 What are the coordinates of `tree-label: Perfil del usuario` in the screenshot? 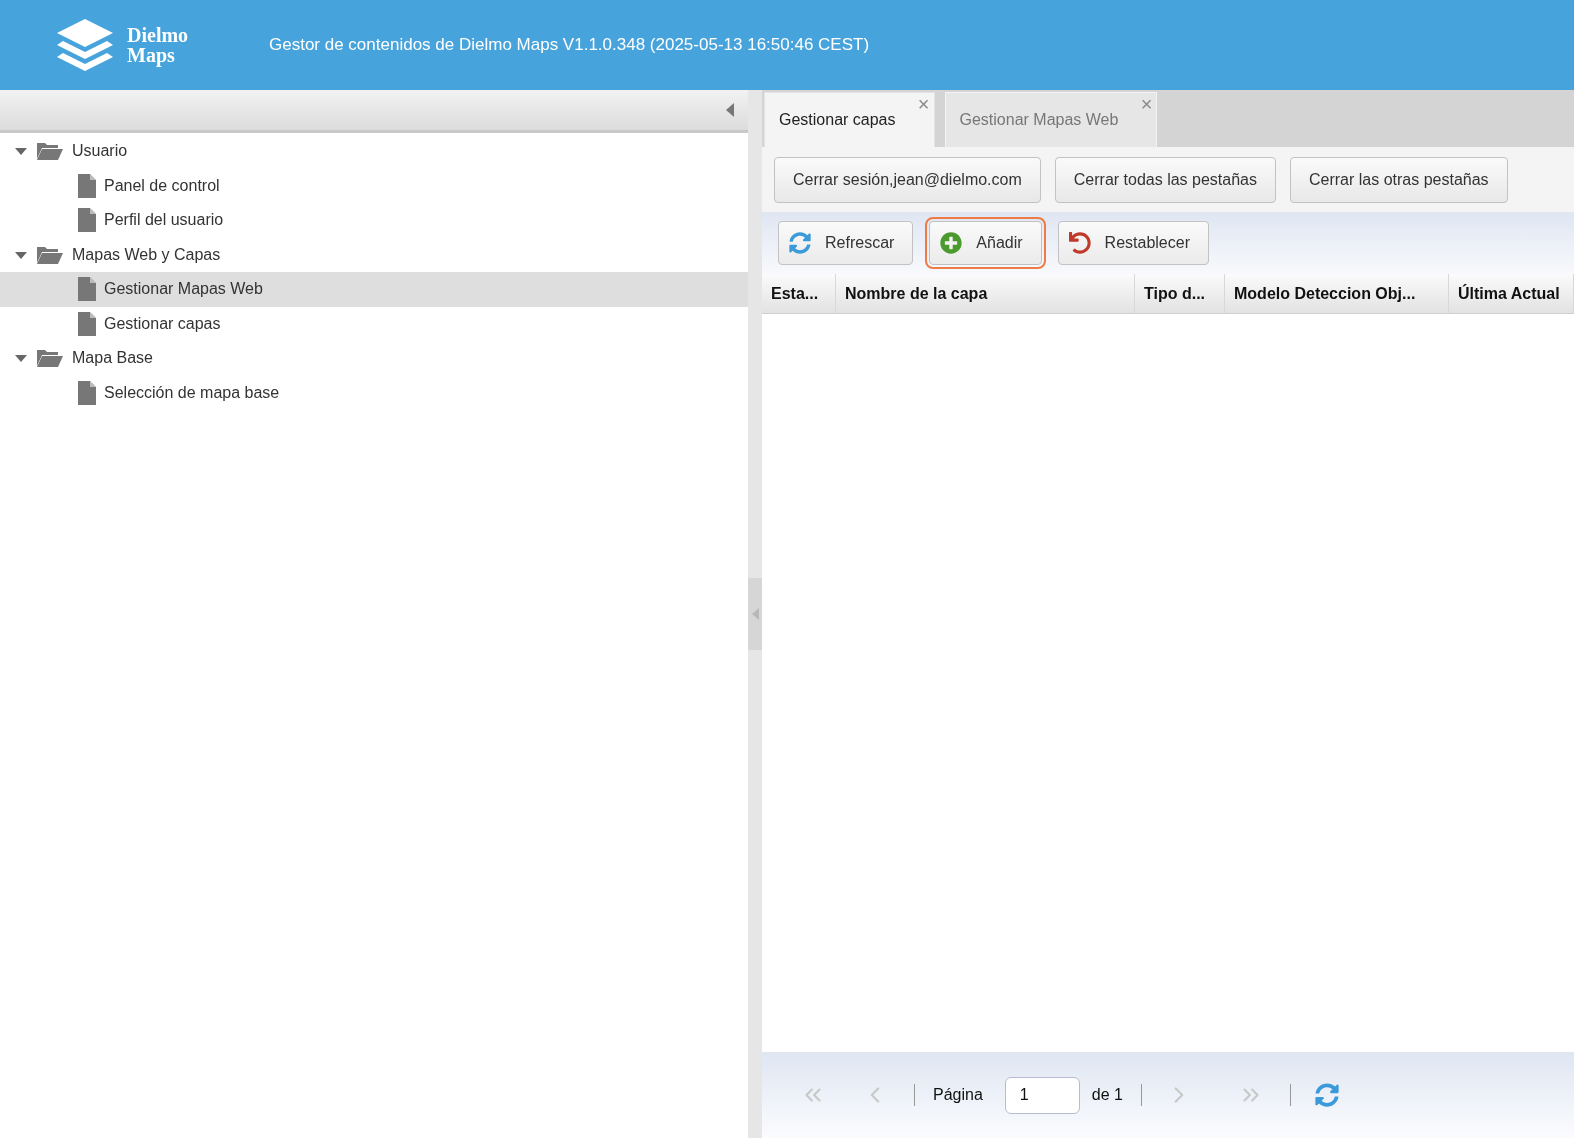 It's located at (164, 220).